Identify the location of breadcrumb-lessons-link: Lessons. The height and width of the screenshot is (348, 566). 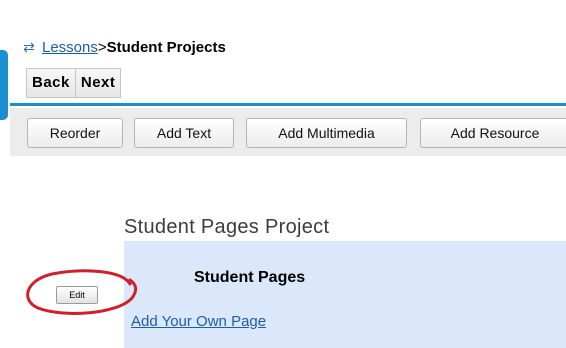
(70, 47).